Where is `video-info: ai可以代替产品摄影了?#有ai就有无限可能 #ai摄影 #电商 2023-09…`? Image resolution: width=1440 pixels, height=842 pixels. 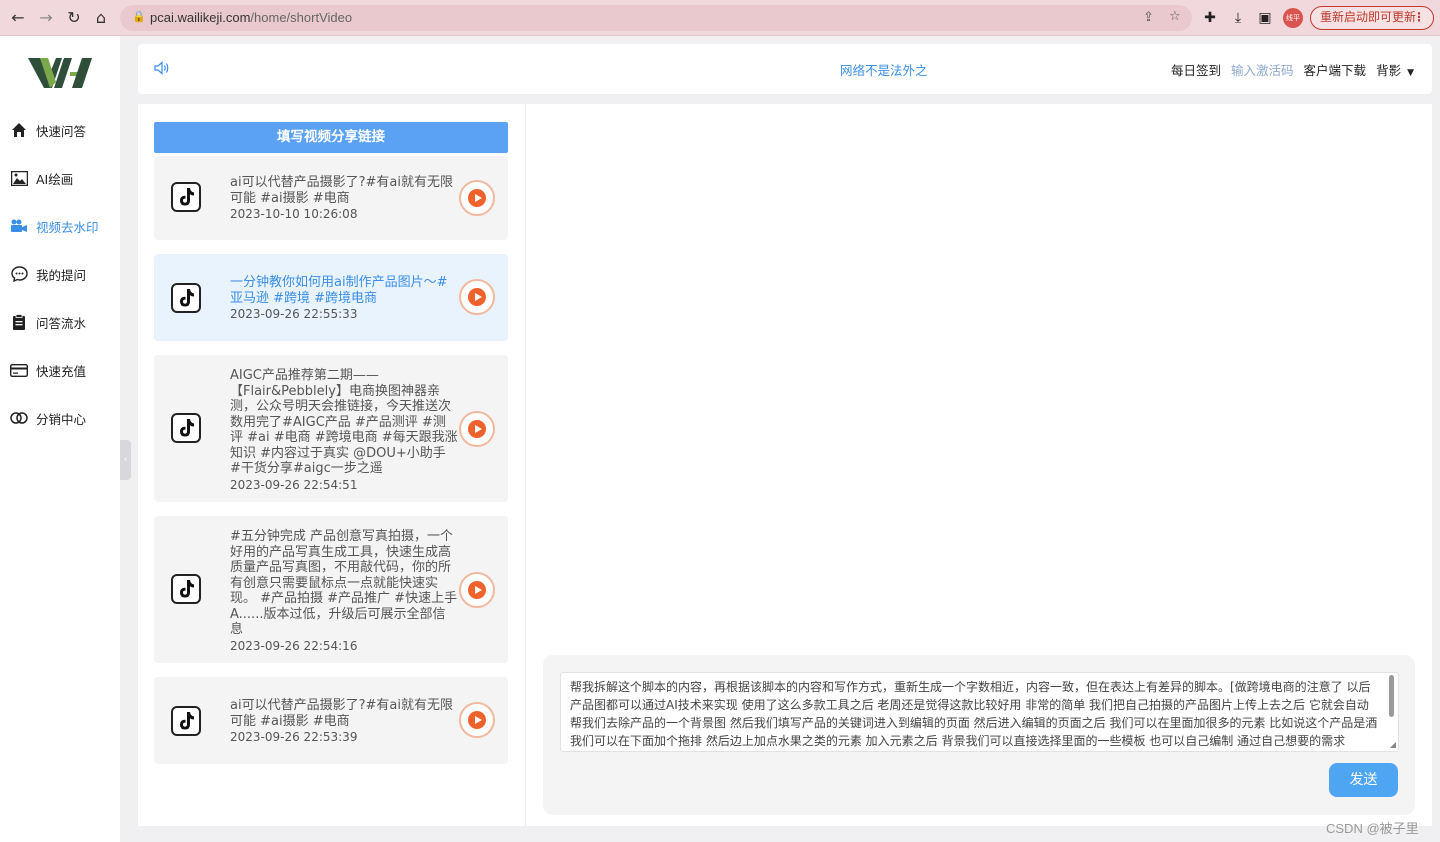
video-info: ai可以代替产品摄影了?#有ai就有无限可能 #ai摄影 #电商 2023-09… is located at coordinates (344, 721).